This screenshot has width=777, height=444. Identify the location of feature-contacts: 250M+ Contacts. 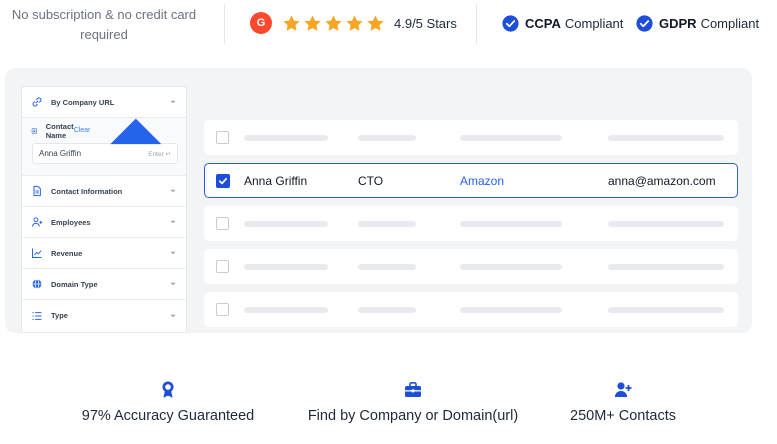
(623, 402).